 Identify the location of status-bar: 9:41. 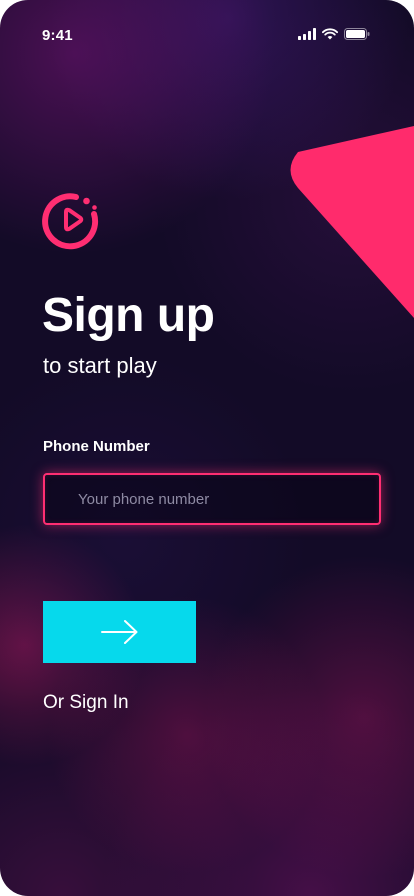
(207, 24).